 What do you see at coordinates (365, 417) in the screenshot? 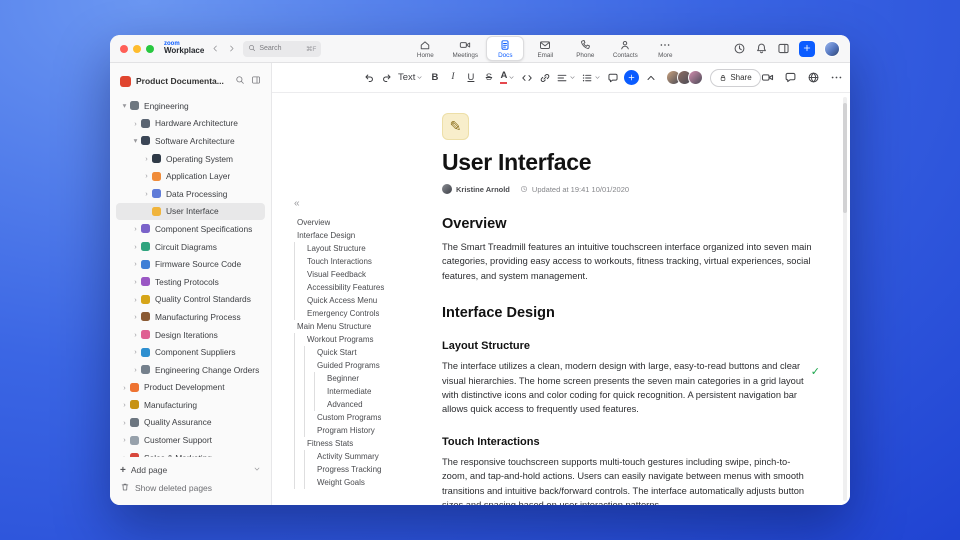
I see `outline-item-custom-programs: Custom Programs` at bounding box center [365, 417].